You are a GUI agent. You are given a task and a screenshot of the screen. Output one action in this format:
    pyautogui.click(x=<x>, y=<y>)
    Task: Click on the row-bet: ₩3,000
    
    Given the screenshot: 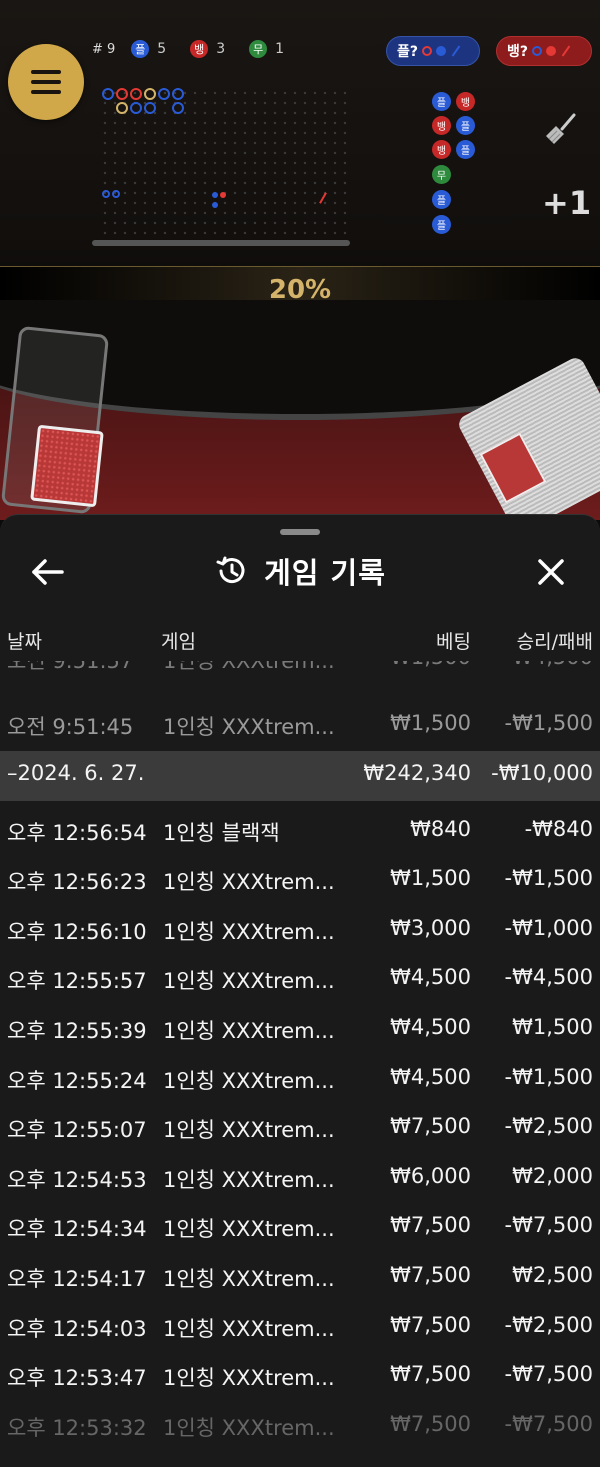 What is the action you would take?
    pyautogui.click(x=430, y=927)
    